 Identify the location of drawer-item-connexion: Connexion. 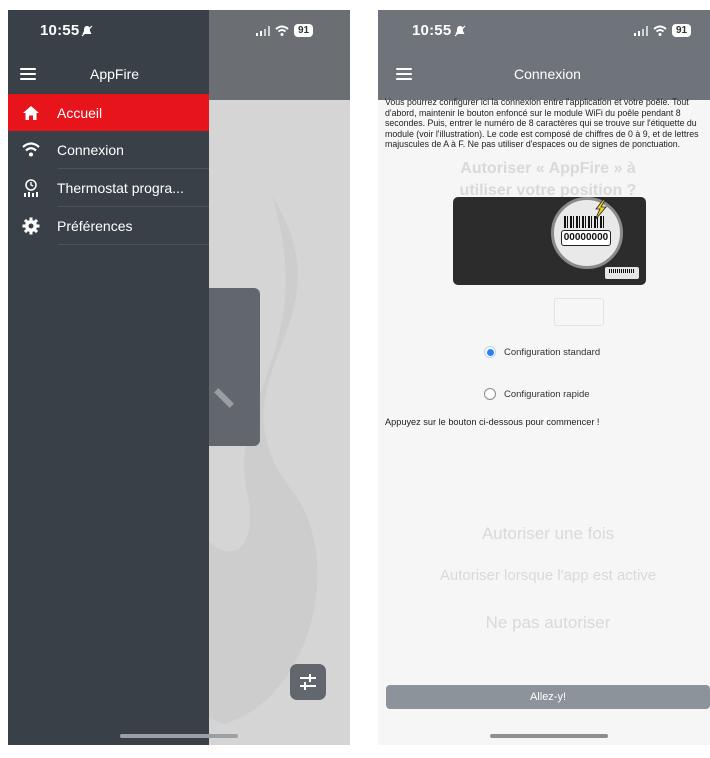
(108, 149).